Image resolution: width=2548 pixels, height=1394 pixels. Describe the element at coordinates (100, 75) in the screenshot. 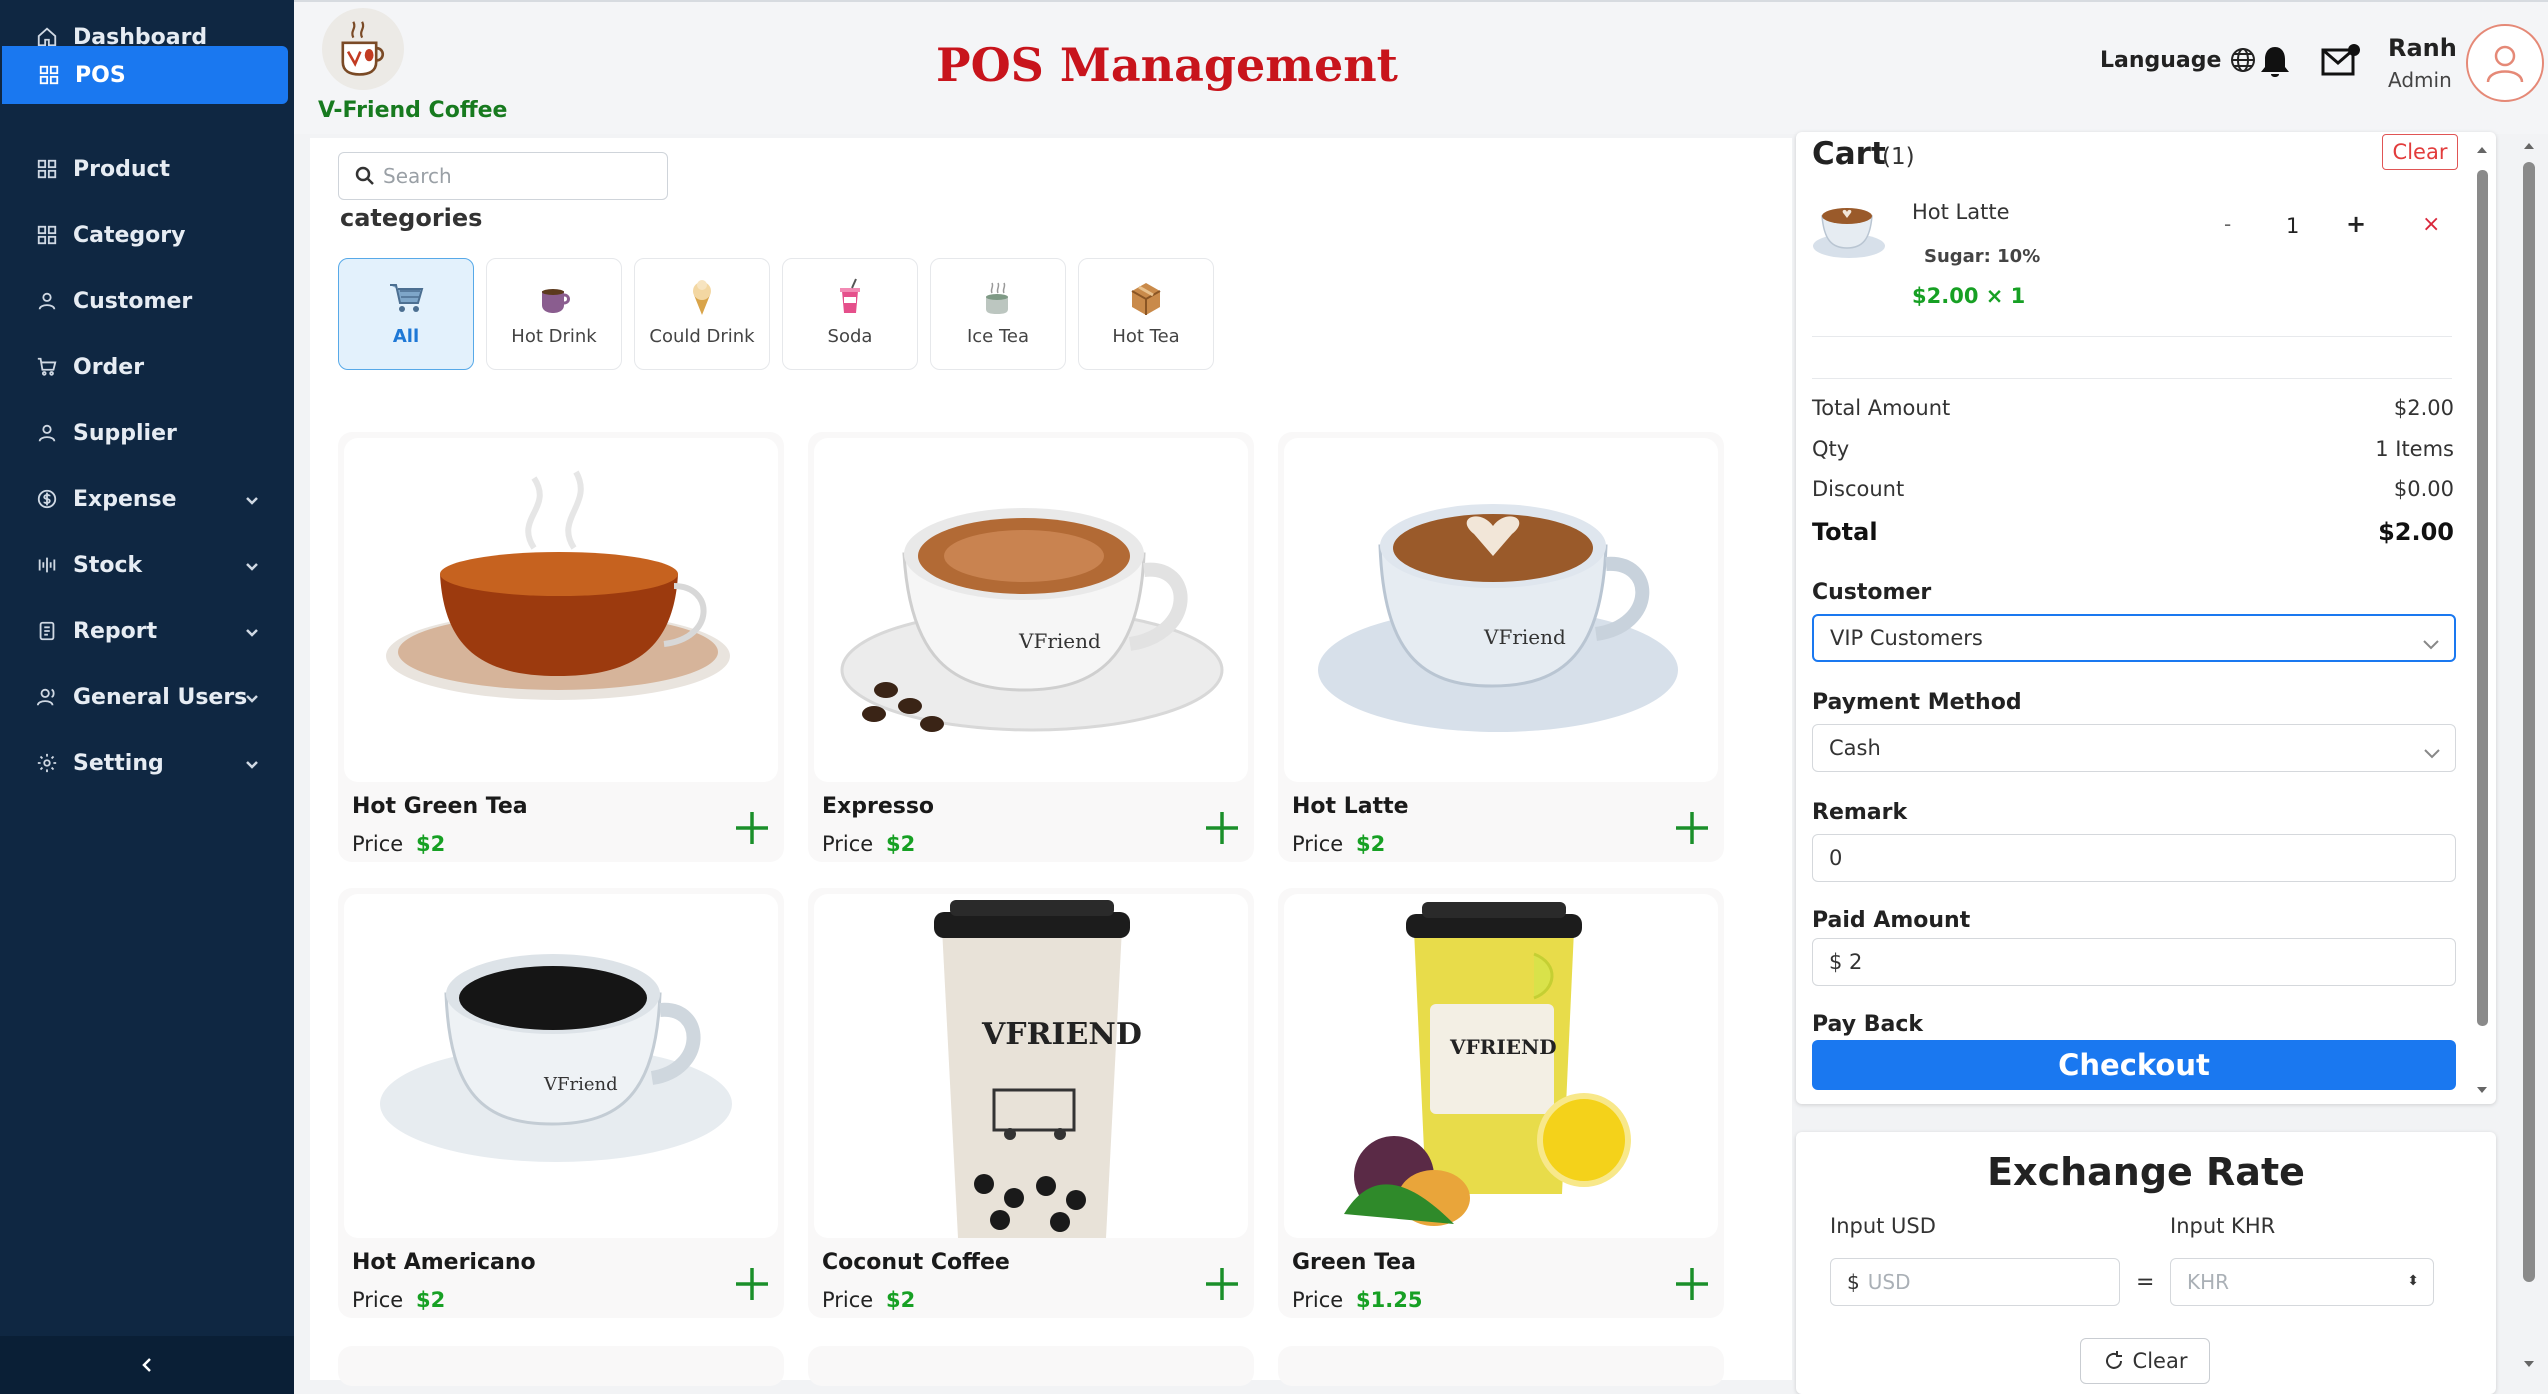

I see `sidebar-item-label: POS` at that location.